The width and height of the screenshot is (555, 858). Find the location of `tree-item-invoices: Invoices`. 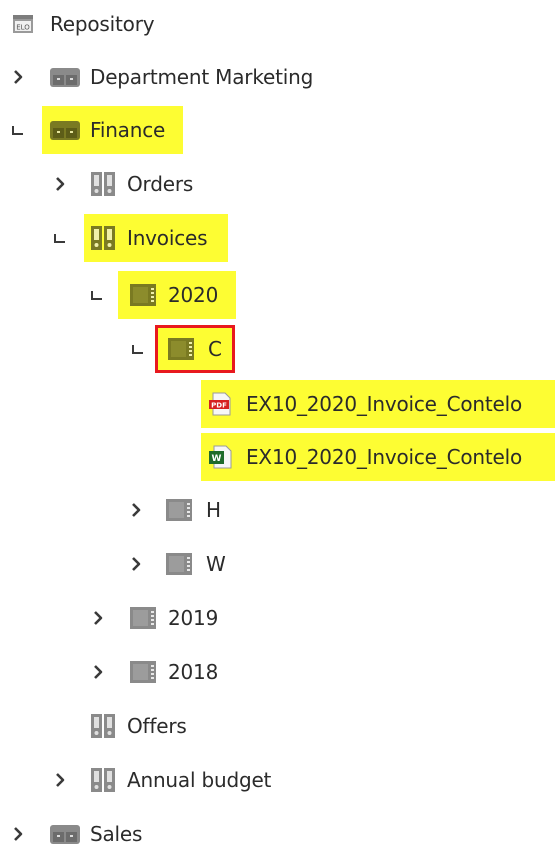

tree-item-invoices: Invoices is located at coordinates (277, 238).